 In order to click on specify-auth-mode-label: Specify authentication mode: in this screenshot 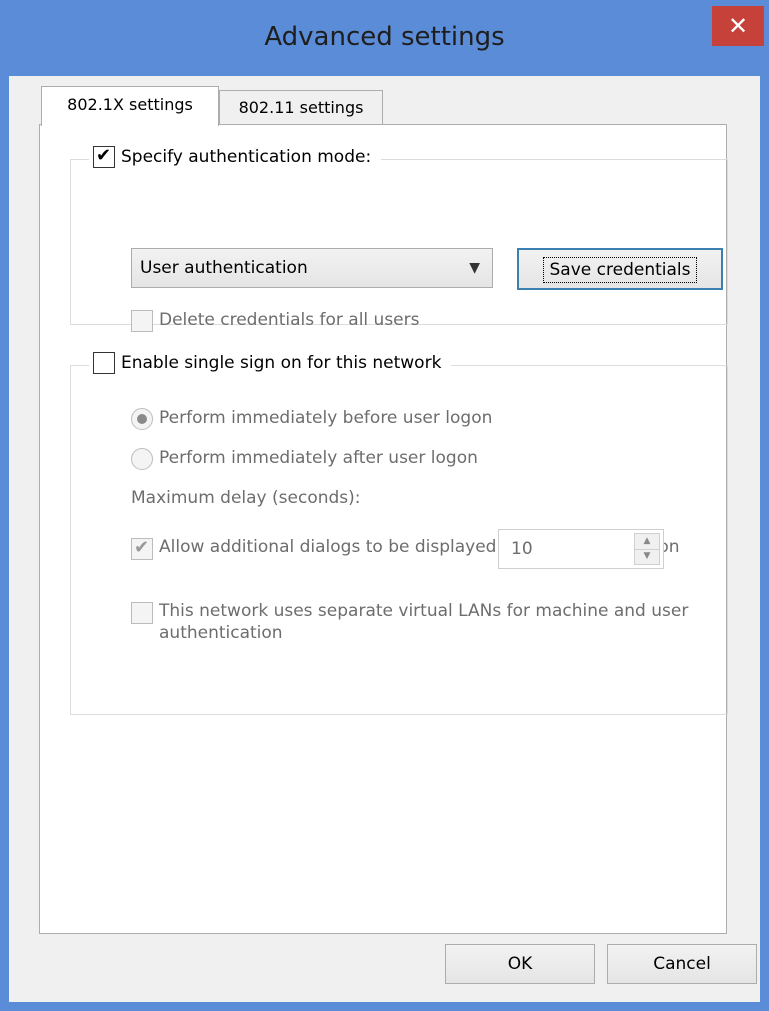, I will do `click(246, 157)`.